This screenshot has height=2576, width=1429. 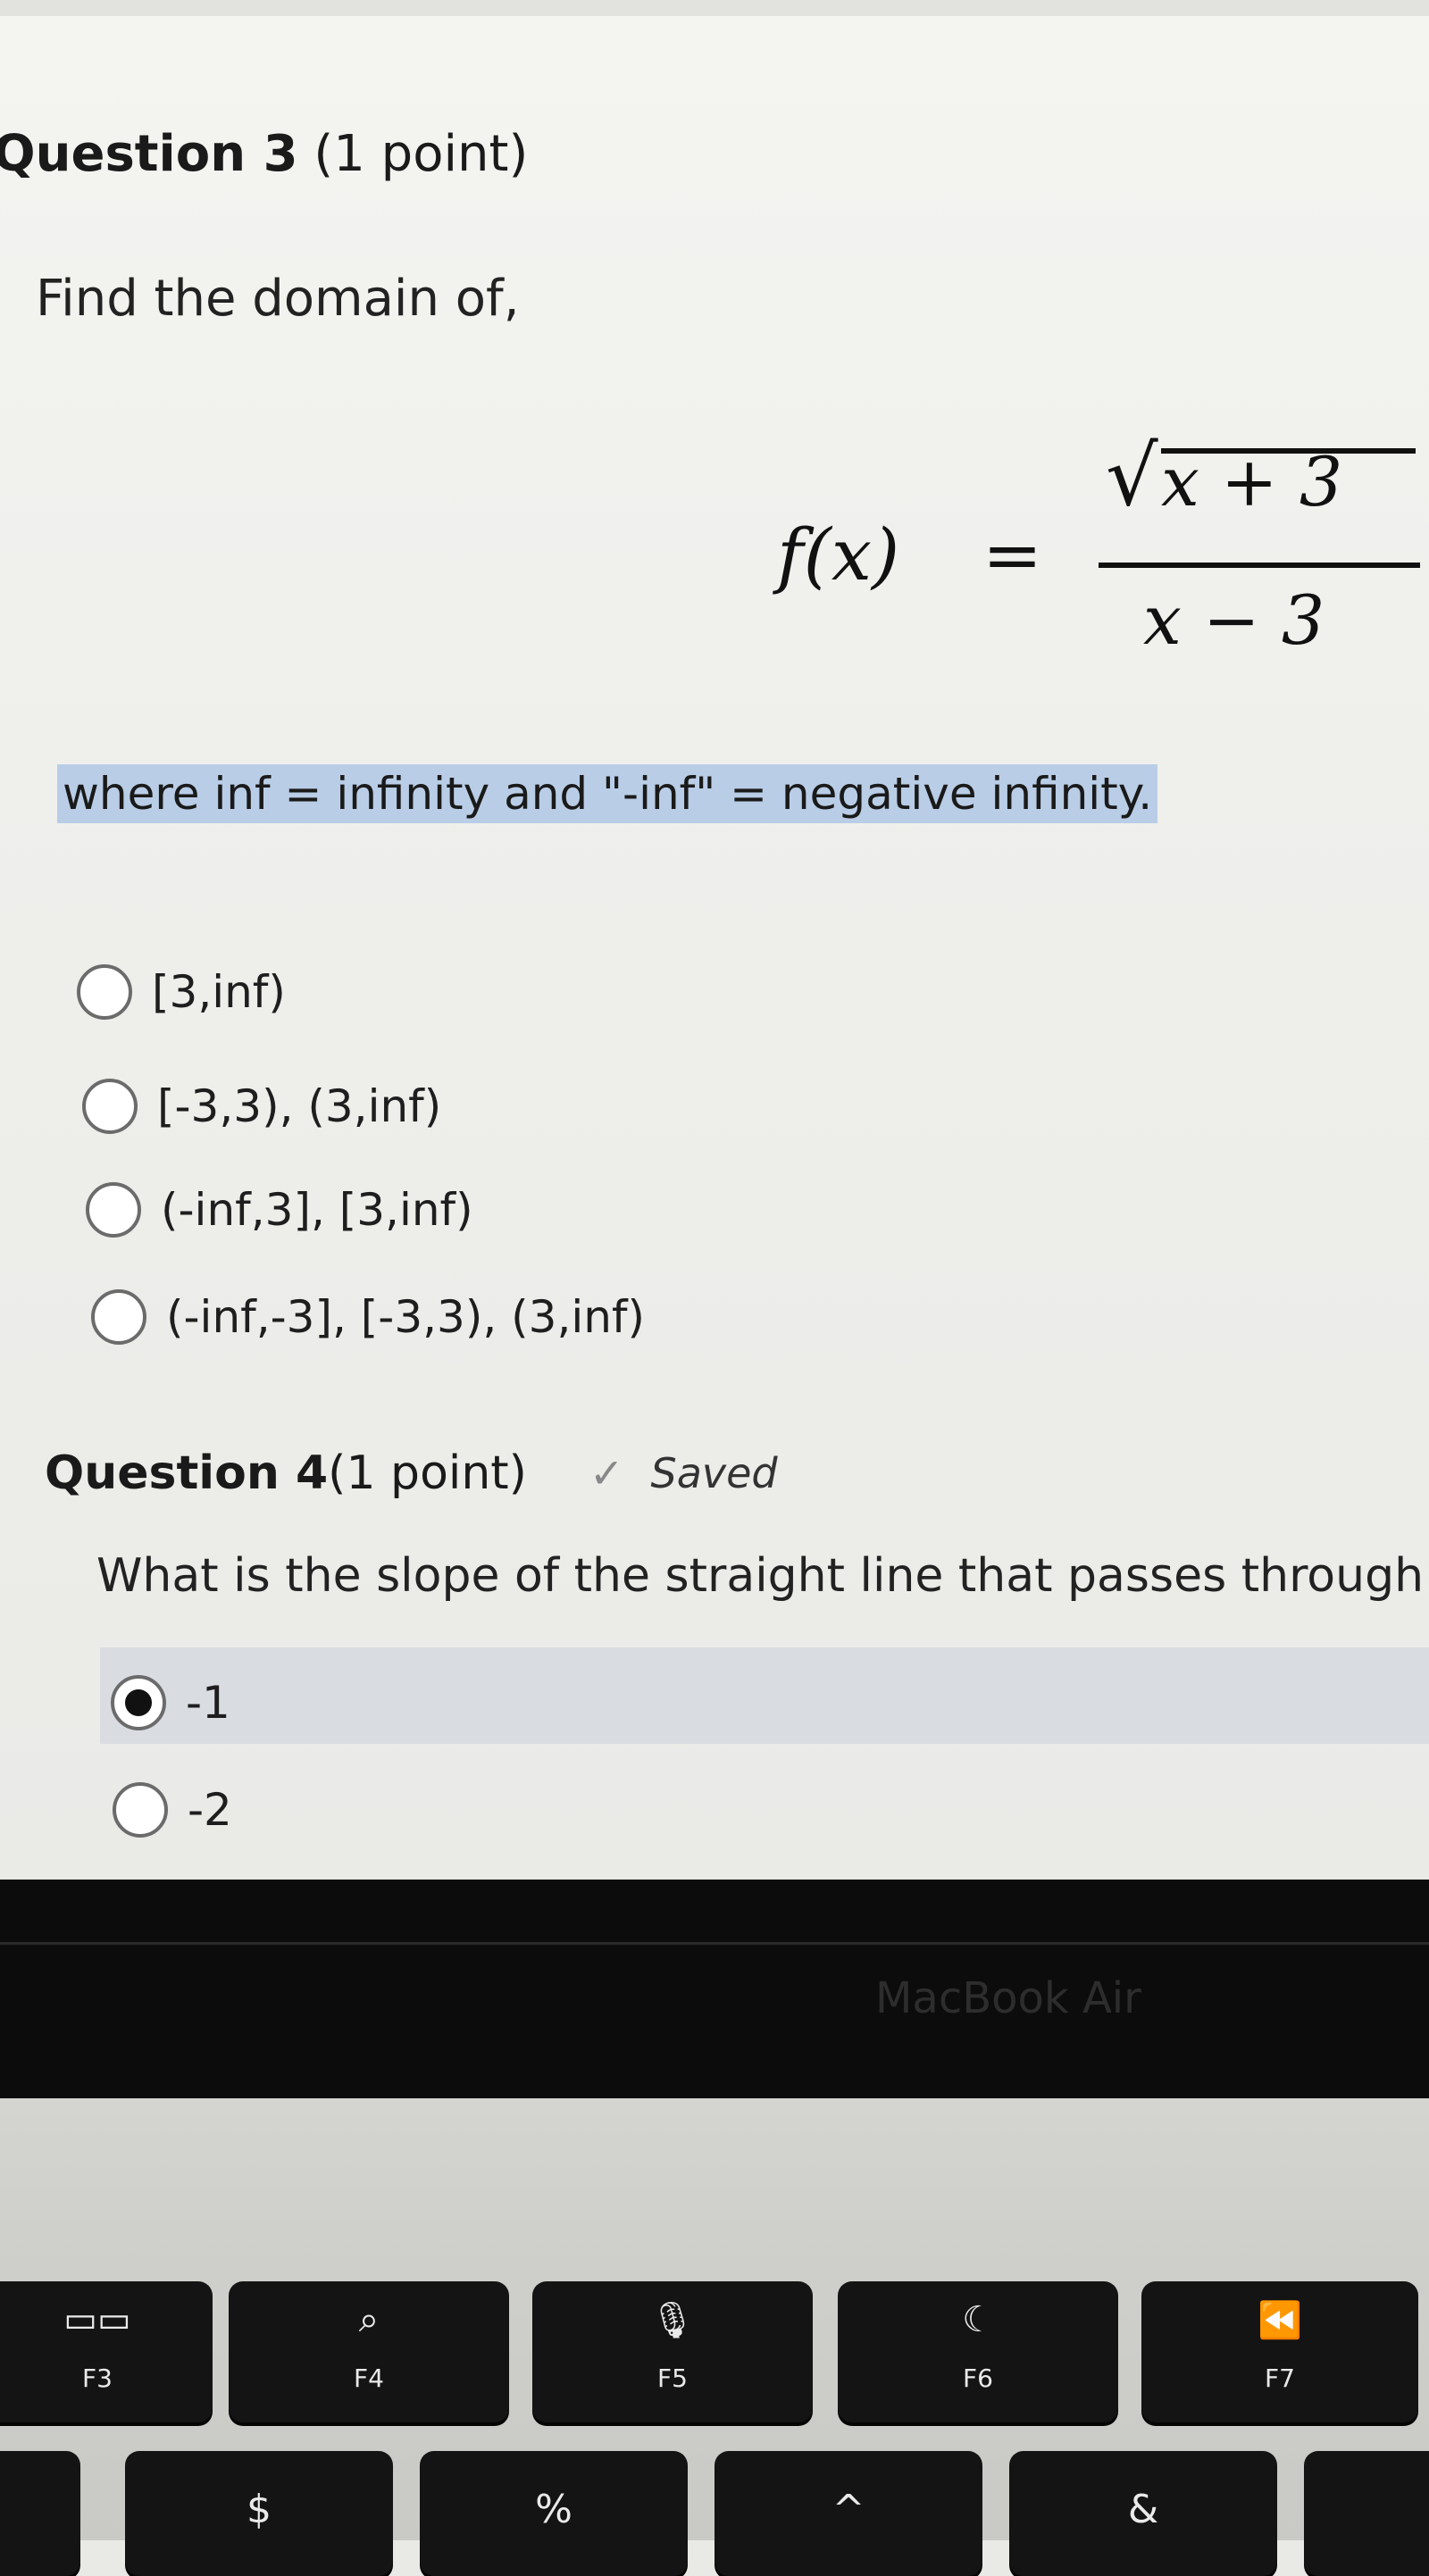 What do you see at coordinates (1008, 1998) in the screenshot?
I see `brand-label: MacBook Air` at bounding box center [1008, 1998].